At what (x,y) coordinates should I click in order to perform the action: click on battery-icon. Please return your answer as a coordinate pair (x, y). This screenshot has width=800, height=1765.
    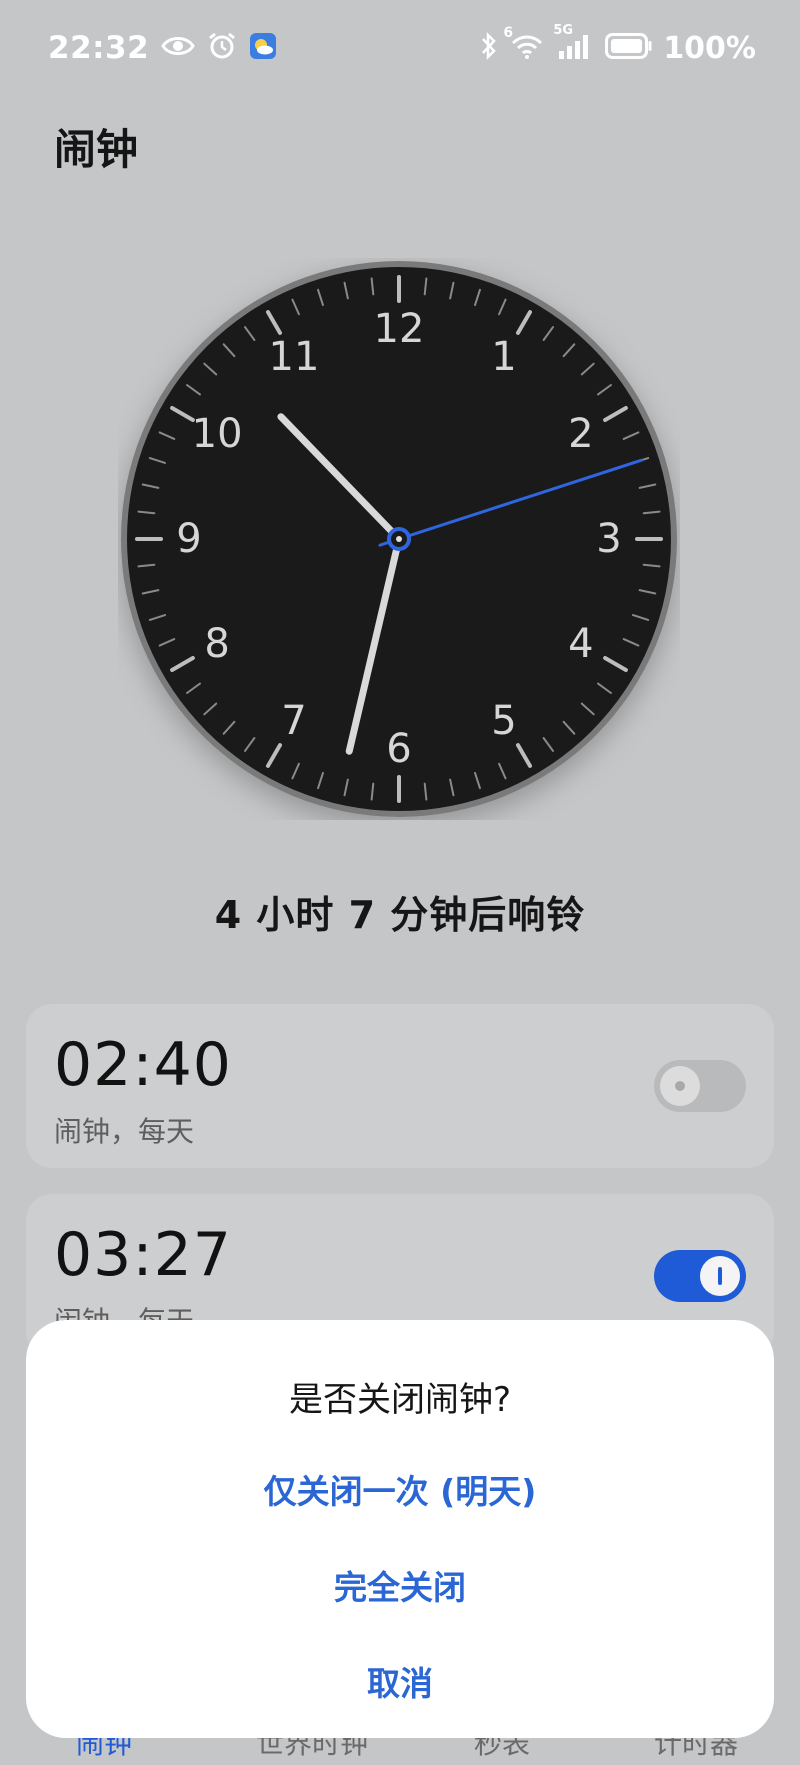
    Looking at the image, I should click on (629, 48).